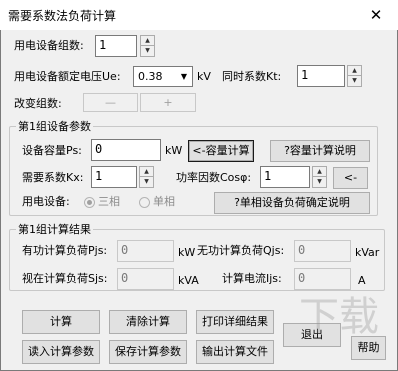 Image resolution: width=398 pixels, height=371 pixels. I want to click on power-factor-input: 1, so click(285, 177).